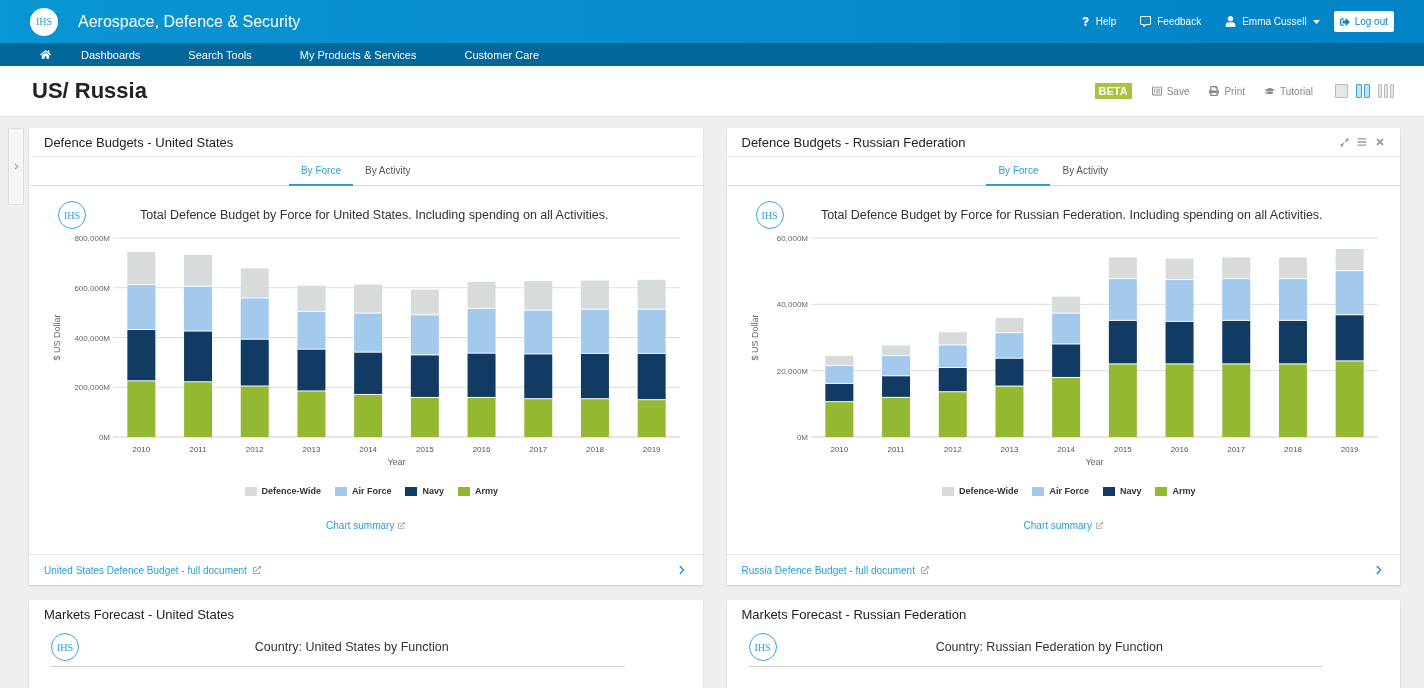 The width and height of the screenshot is (1424, 688). Describe the element at coordinates (1227, 91) in the screenshot. I see `print-action: Print` at that location.